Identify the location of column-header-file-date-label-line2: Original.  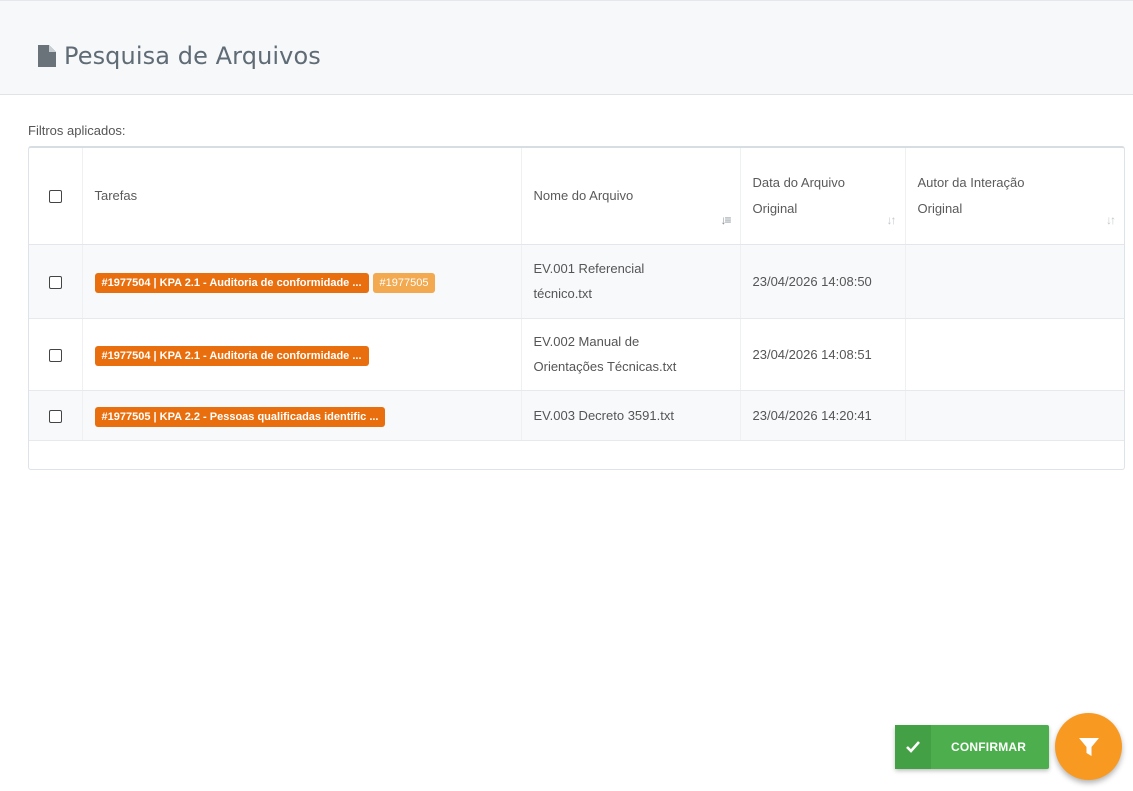
(775, 208).